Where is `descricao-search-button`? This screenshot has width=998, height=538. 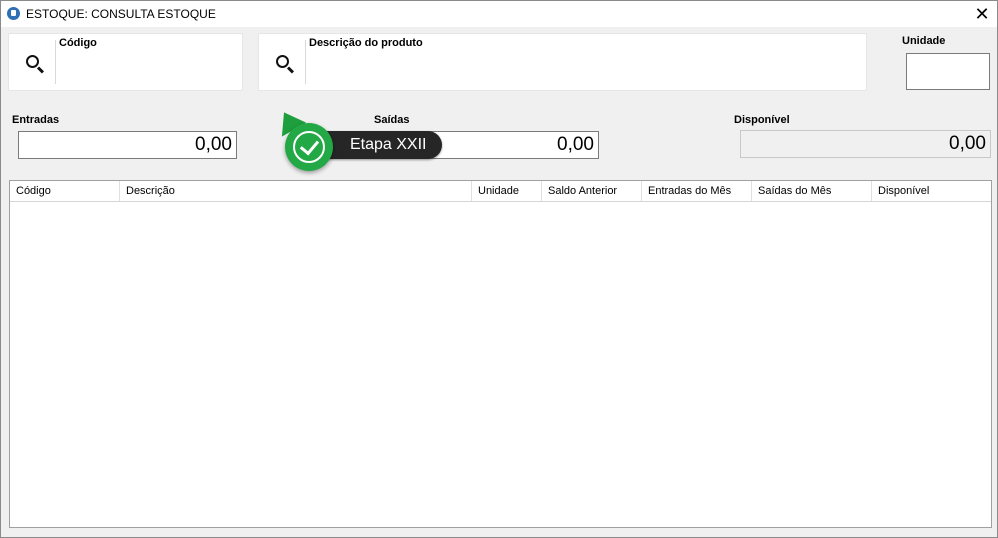
descricao-search-button is located at coordinates (282, 62).